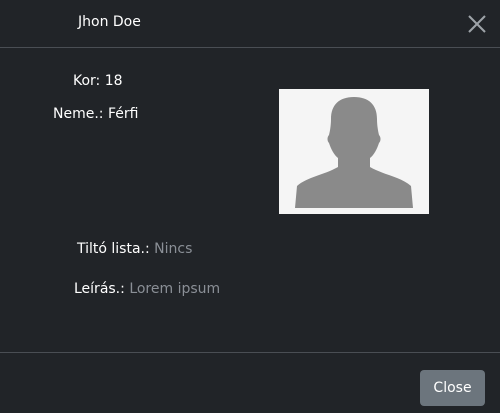  Describe the element at coordinates (123, 114) in the screenshot. I see `gender-value: Férfi` at that location.